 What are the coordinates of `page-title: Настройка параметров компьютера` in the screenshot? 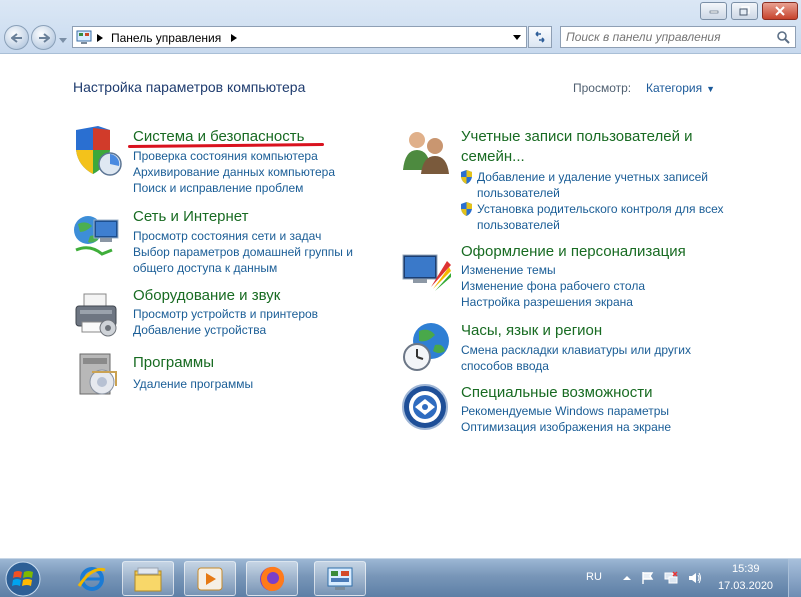 It's located at (189, 87).